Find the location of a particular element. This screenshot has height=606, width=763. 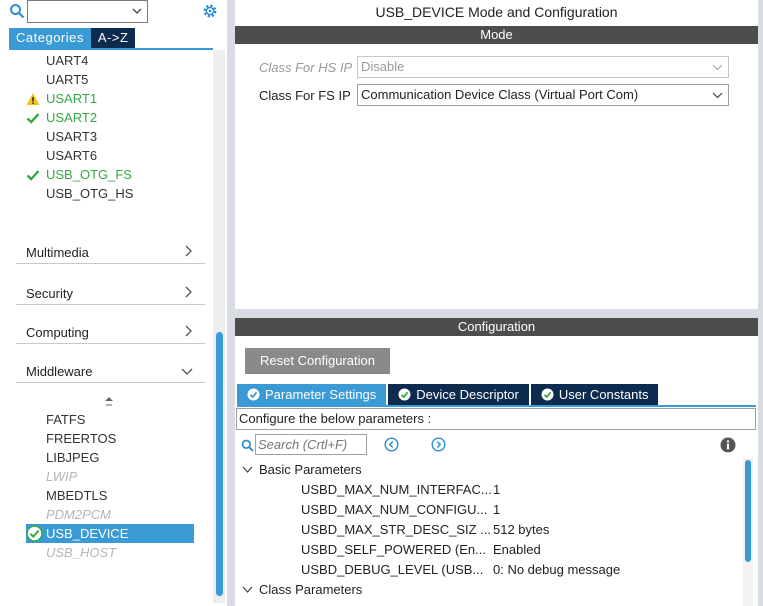

group-label: Basic Parameters is located at coordinates (310, 469).